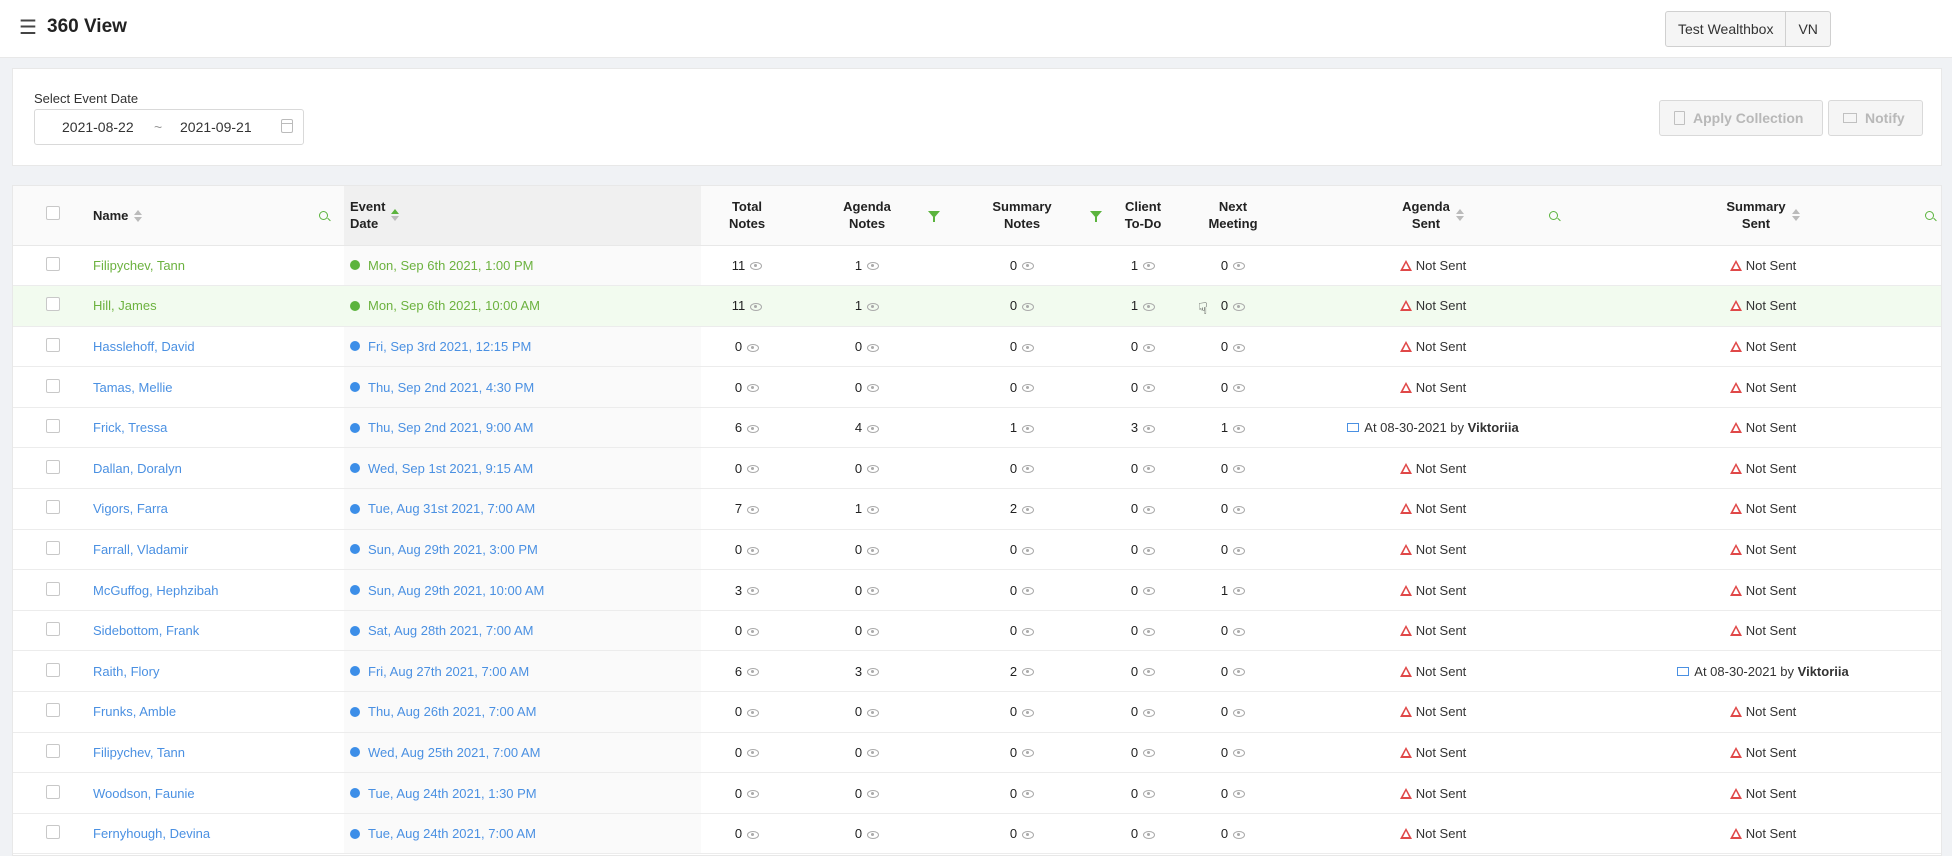 Image resolution: width=1952 pixels, height=856 pixels. I want to click on client-name-link: Fernyhough, Devina, so click(151, 833).